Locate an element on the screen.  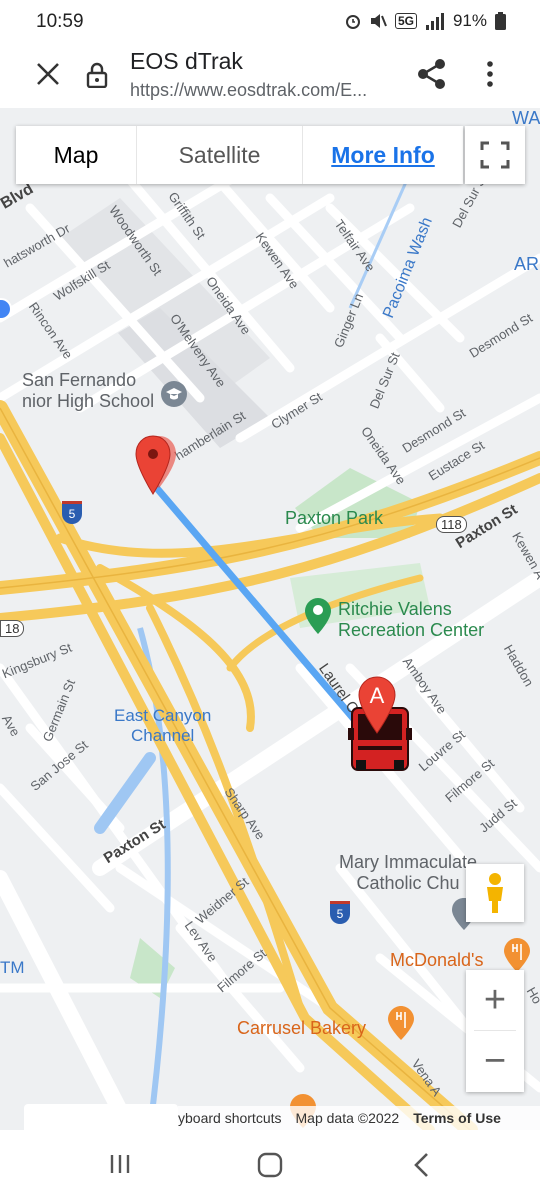
battery-percent: 91% is located at coordinates (469, 20).